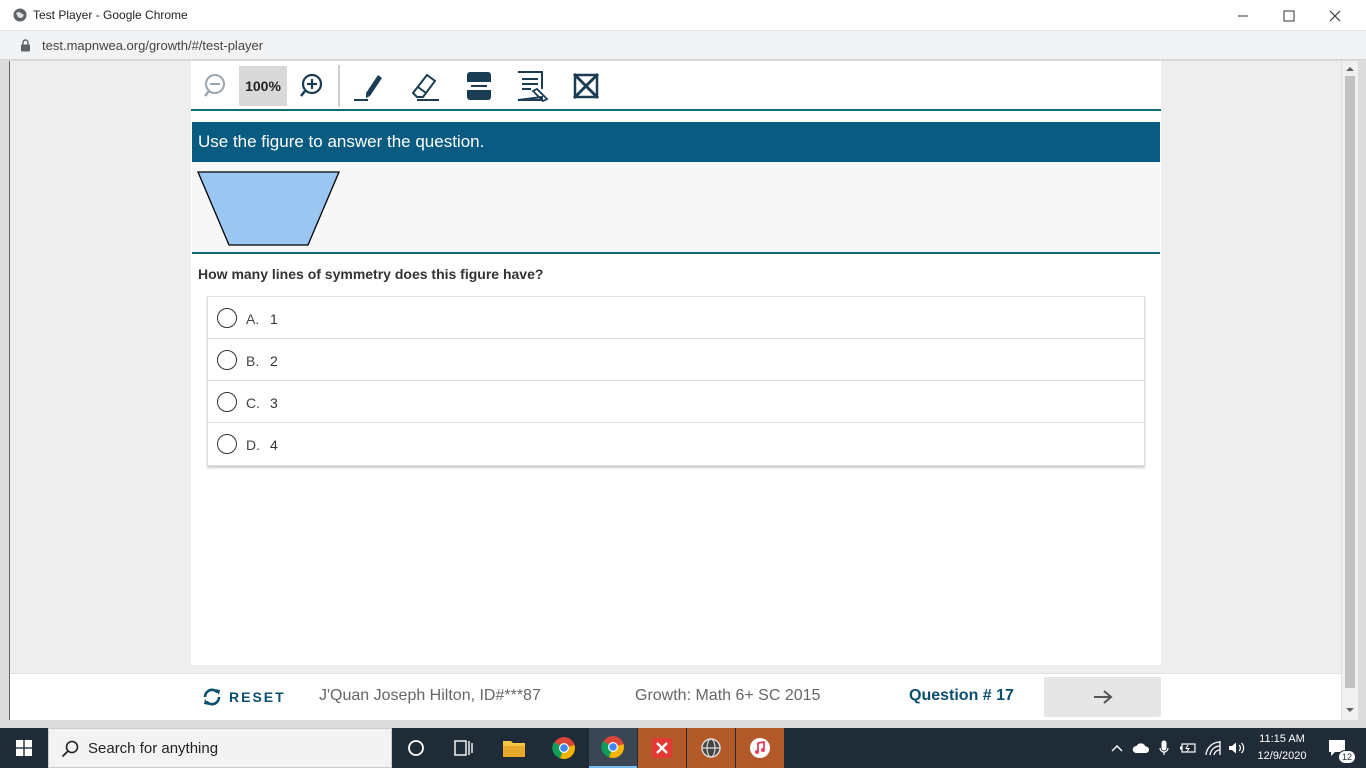 This screenshot has height=768, width=1366. I want to click on cortana-circle-icon, so click(416, 748).